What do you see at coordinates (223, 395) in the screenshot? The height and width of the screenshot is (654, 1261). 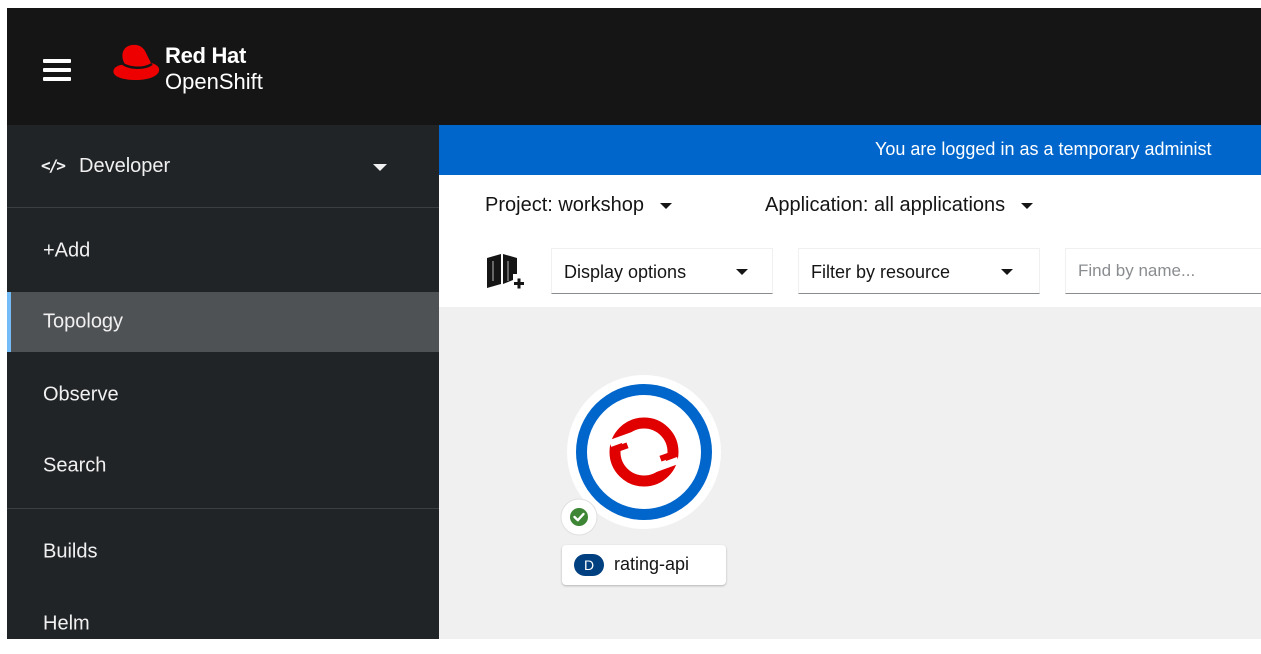 I see `sidebar-item-observe: Observe` at bounding box center [223, 395].